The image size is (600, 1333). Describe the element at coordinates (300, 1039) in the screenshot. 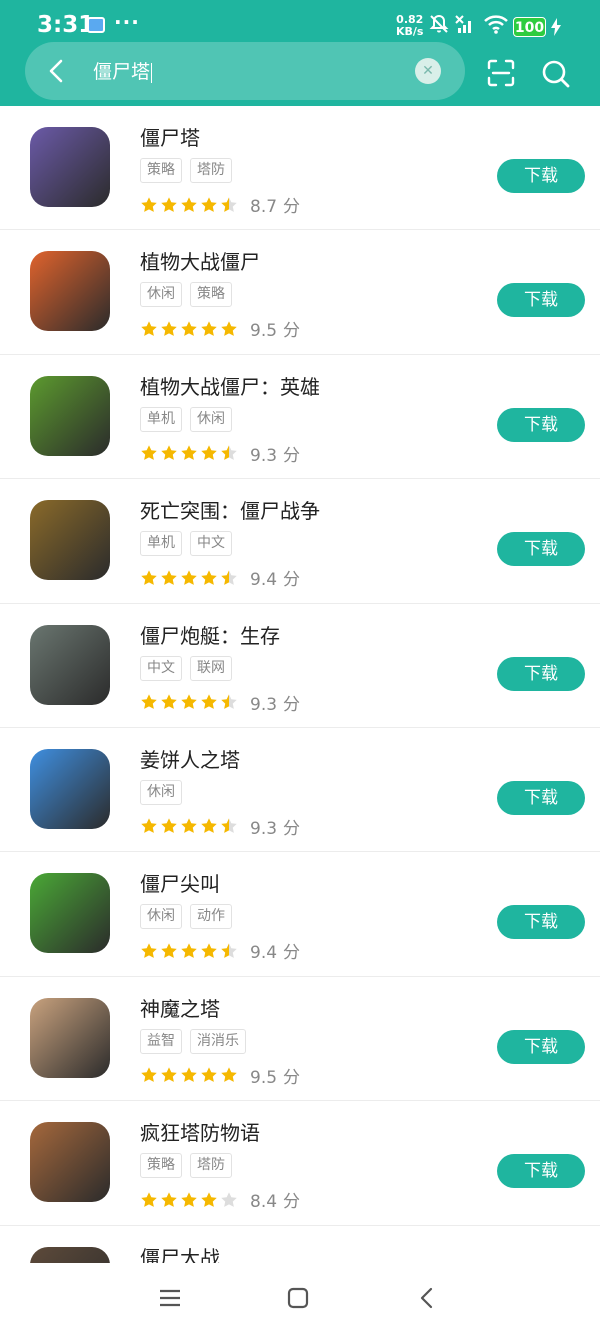

I see `app-list-item: 神魔之塔 益智 消消乐 9.5 分下载` at that location.